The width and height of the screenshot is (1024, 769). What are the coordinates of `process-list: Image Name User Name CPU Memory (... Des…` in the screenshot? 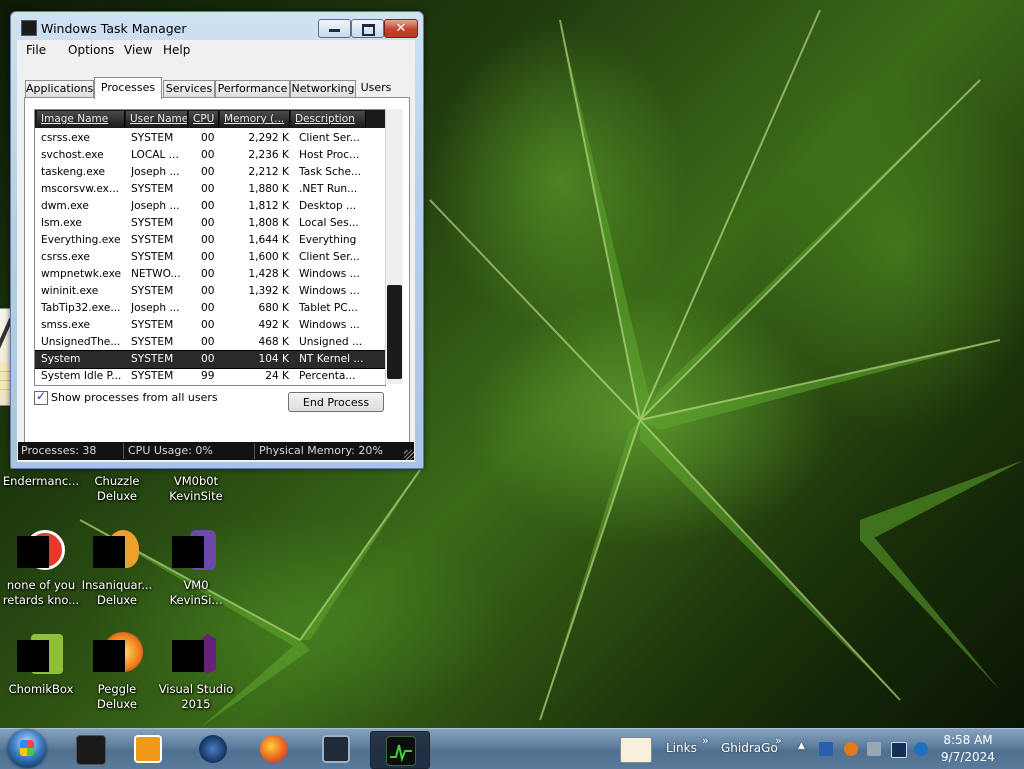 It's located at (210, 247).